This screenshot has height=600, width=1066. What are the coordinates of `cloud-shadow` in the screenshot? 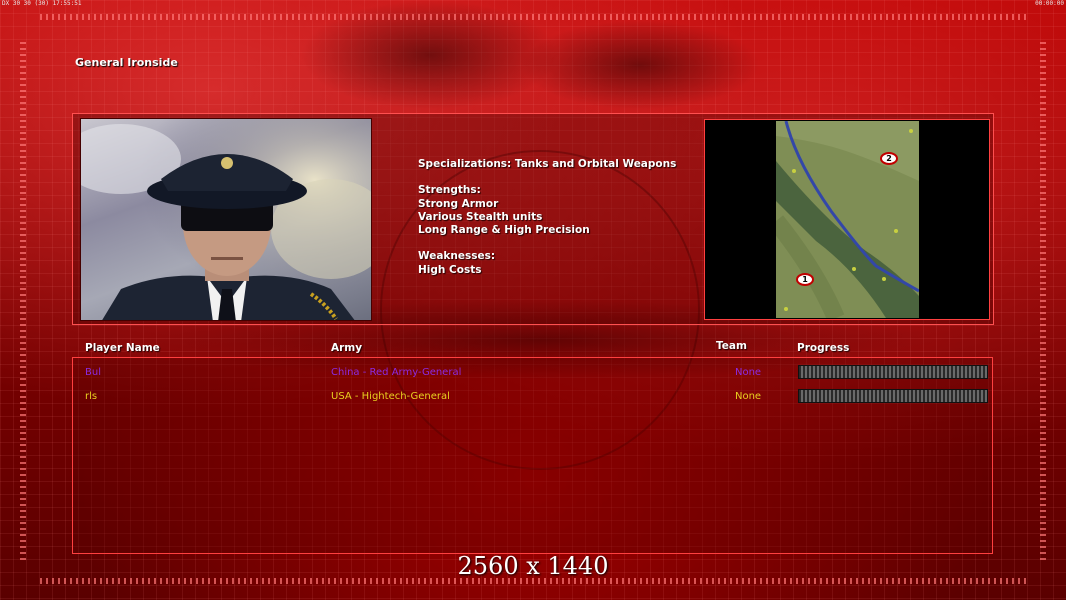 It's located at (640, 65).